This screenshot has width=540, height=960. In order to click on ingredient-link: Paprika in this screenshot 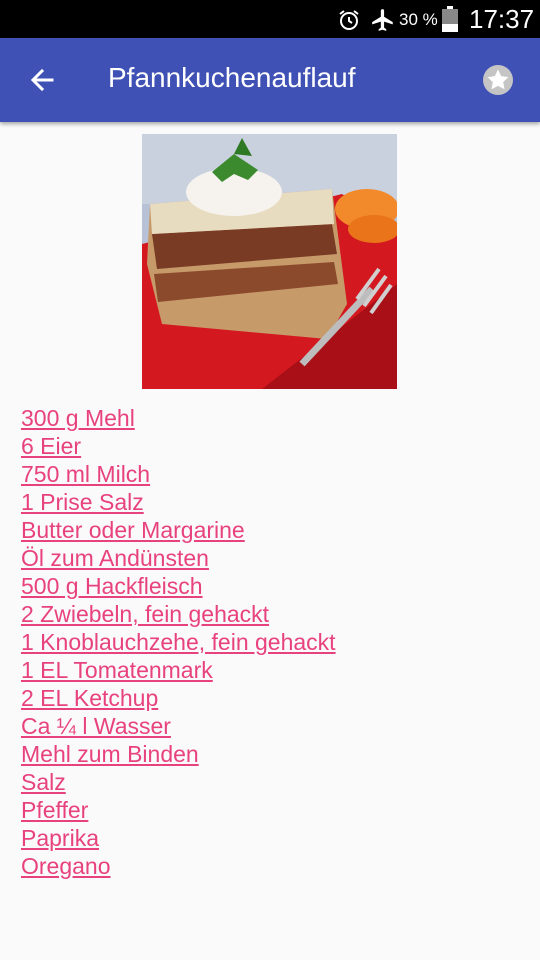, I will do `click(60, 838)`.